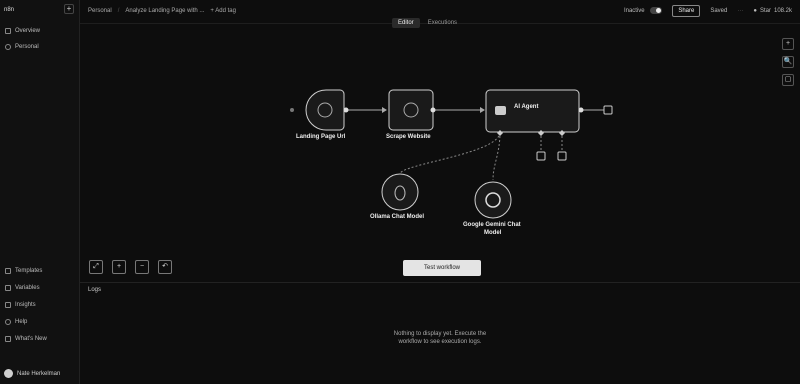 This screenshot has height=384, width=800. What do you see at coordinates (765, 11) in the screenshot?
I see `star-label: Star` at bounding box center [765, 11].